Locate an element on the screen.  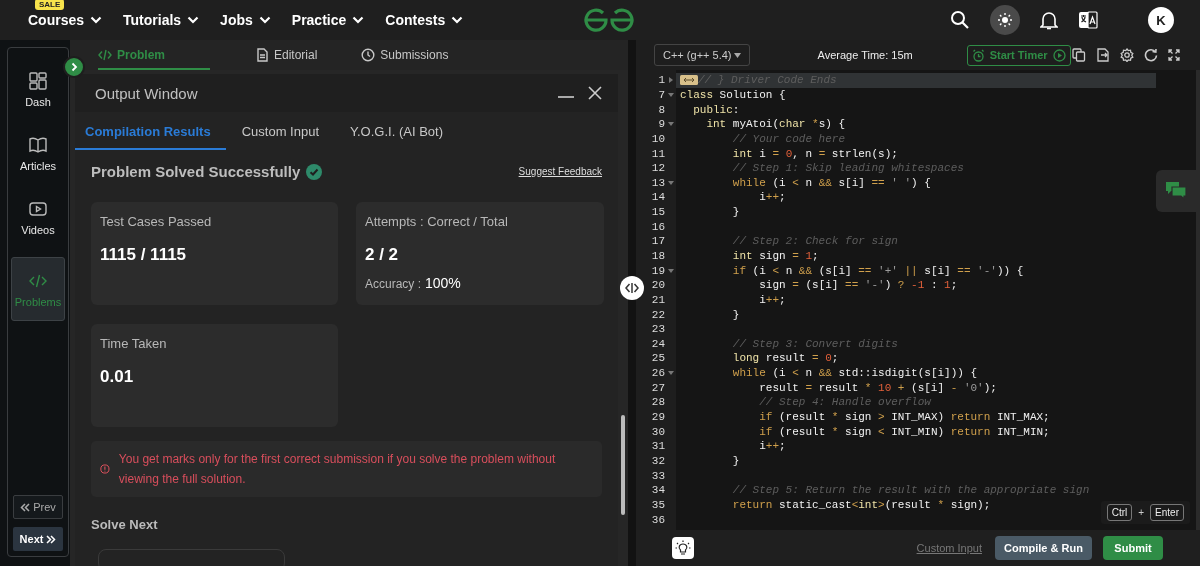
tab: Custom Input is located at coordinates (280, 131).